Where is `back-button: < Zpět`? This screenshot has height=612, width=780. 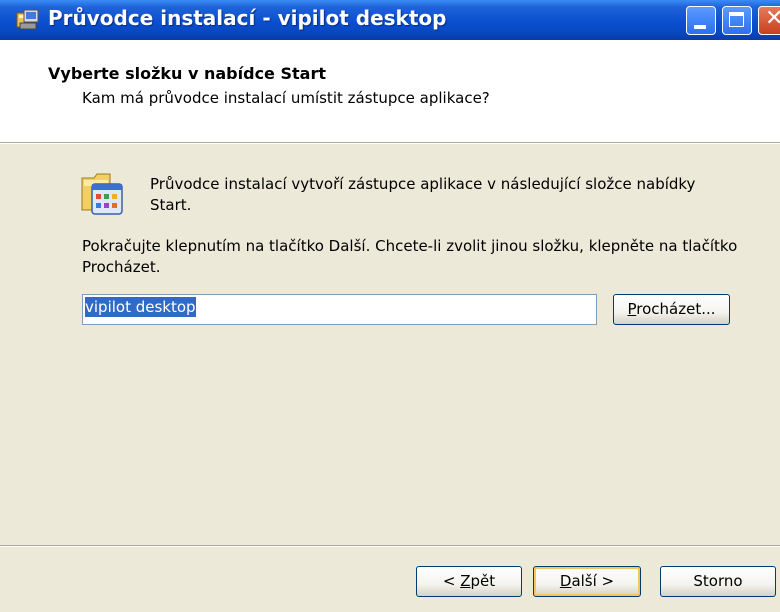 back-button: < Zpět is located at coordinates (469, 581).